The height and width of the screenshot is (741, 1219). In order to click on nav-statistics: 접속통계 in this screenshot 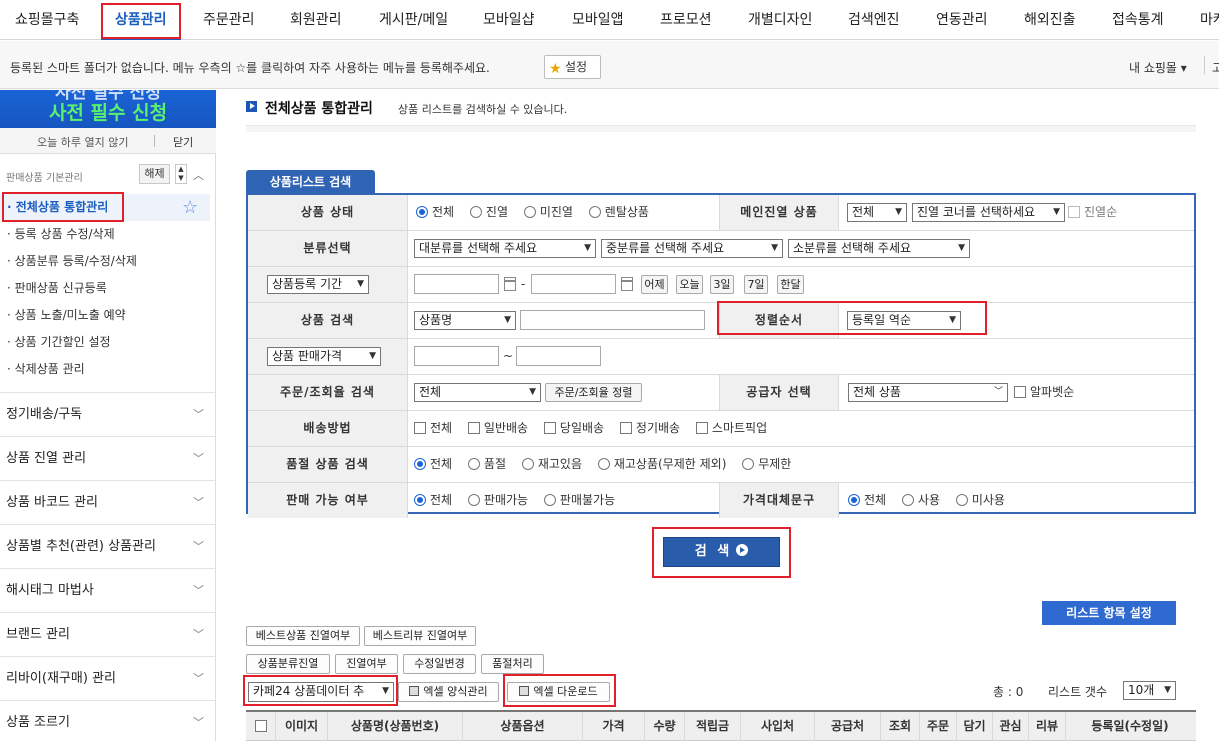, I will do `click(1138, 20)`.